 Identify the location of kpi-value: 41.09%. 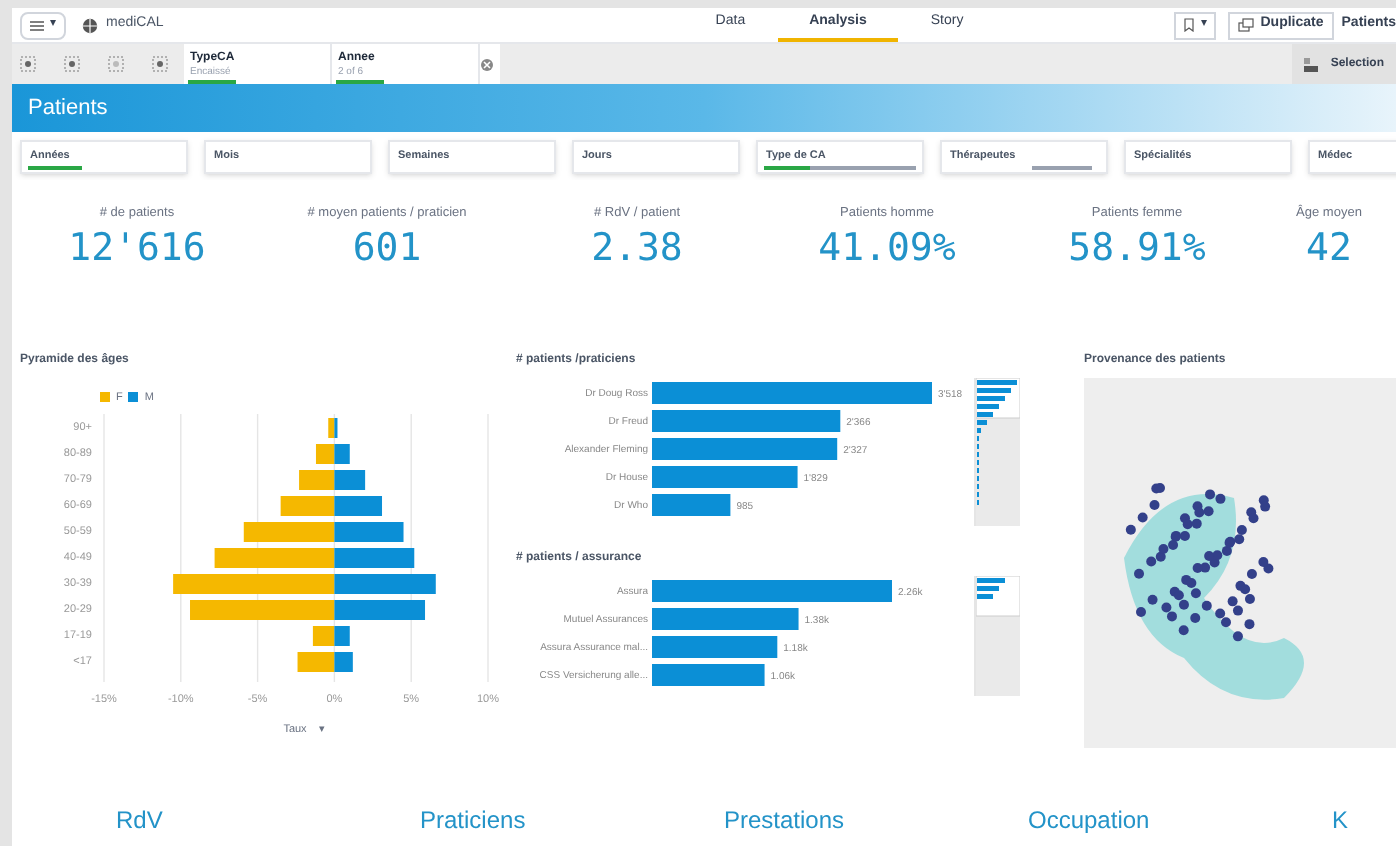
(887, 247).